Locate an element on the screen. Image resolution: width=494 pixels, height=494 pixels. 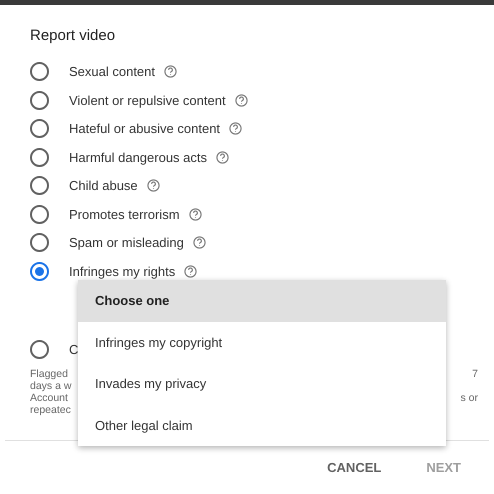
notice-text: s or is located at coordinates (469, 398).